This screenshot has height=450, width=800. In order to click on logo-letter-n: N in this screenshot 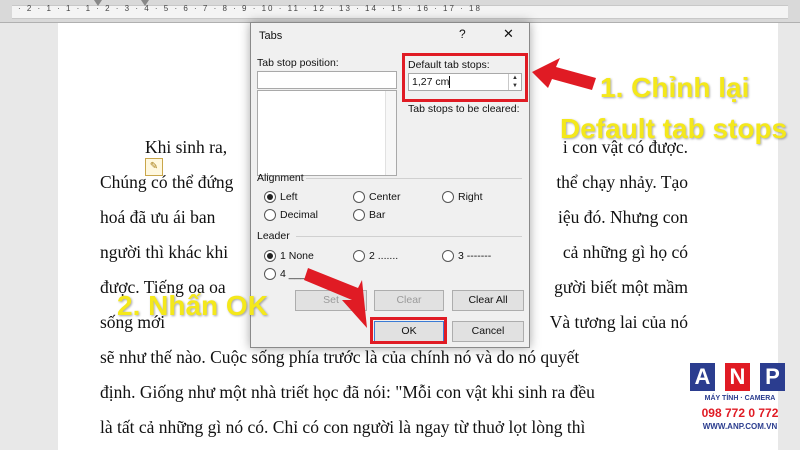, I will do `click(737, 377)`.